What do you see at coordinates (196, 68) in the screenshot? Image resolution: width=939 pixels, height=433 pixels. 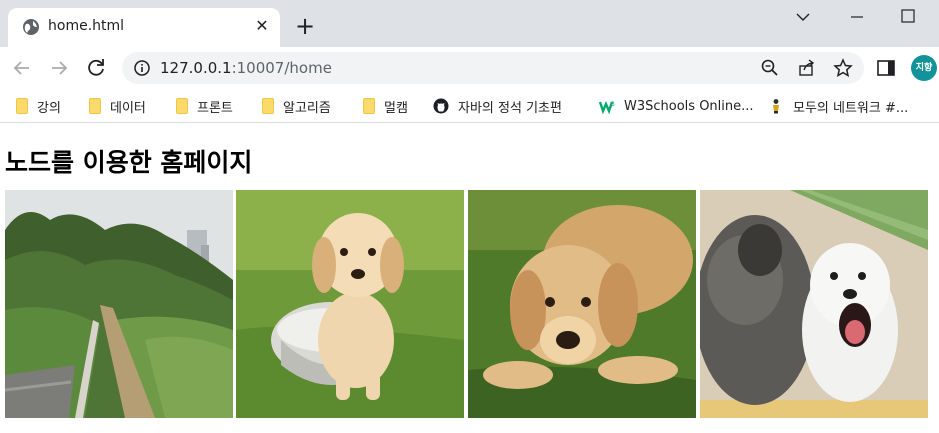 I see `url-host: 127.0.0.1` at bounding box center [196, 68].